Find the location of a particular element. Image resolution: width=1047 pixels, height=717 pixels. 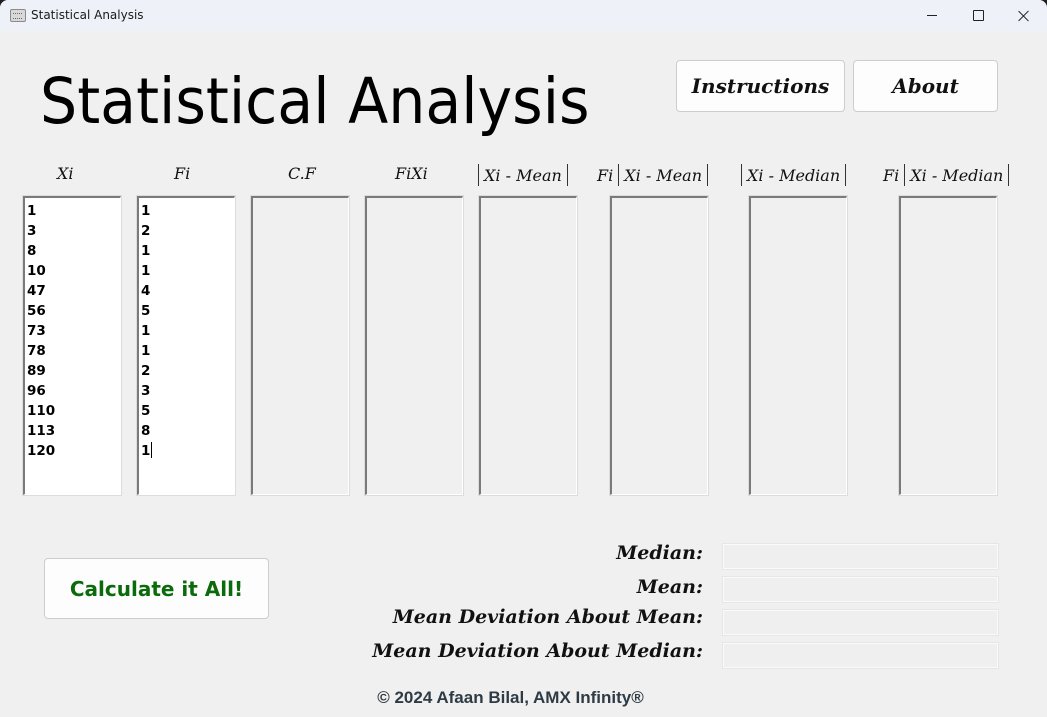

column-header-label: C.F is located at coordinates (302, 173).